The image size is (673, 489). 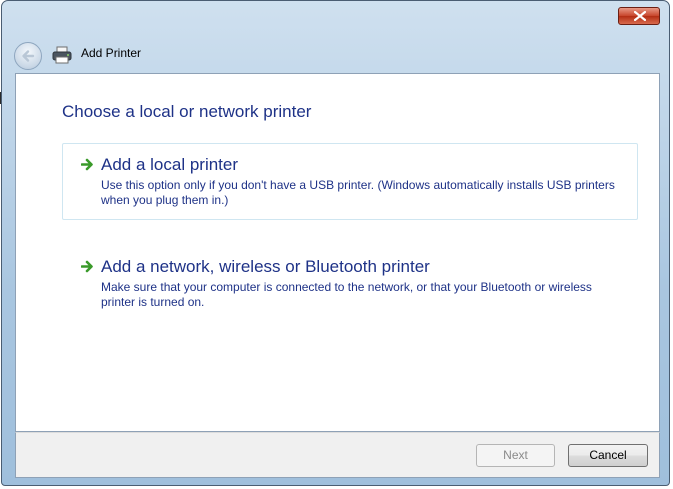 What do you see at coordinates (608, 455) in the screenshot?
I see `cancel-button: Cancel` at bounding box center [608, 455].